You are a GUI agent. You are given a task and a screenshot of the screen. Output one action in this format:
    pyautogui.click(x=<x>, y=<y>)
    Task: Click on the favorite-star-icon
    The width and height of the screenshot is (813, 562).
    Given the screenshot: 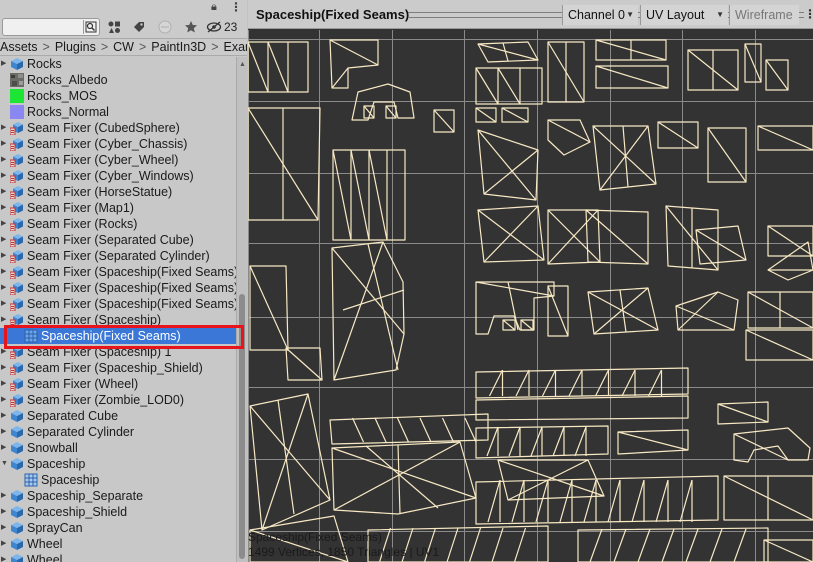 What is the action you would take?
    pyautogui.click(x=191, y=27)
    